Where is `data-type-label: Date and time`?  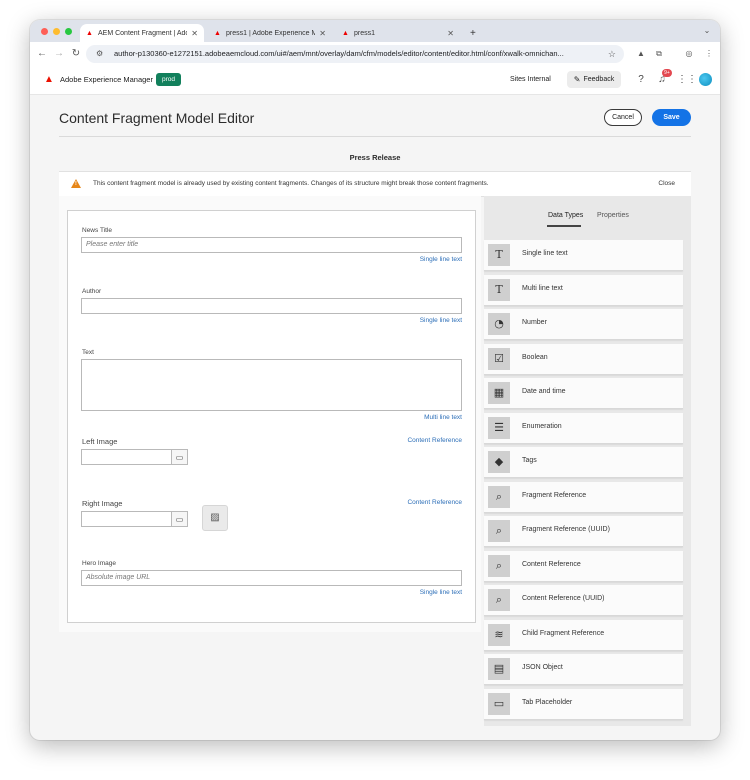 data-type-label: Date and time is located at coordinates (544, 391).